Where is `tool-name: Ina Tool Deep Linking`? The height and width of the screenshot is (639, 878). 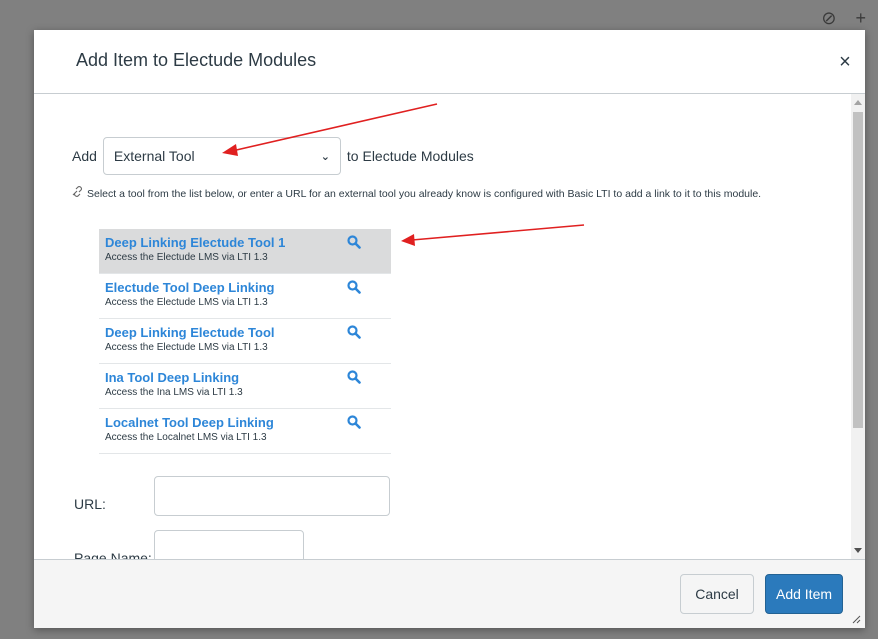
tool-name: Ina Tool Deep Linking is located at coordinates (245, 377).